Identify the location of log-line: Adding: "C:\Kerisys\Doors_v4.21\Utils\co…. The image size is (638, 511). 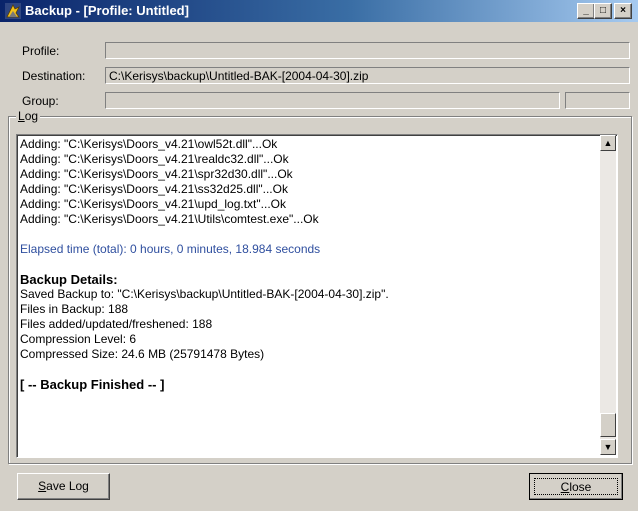
(169, 219).